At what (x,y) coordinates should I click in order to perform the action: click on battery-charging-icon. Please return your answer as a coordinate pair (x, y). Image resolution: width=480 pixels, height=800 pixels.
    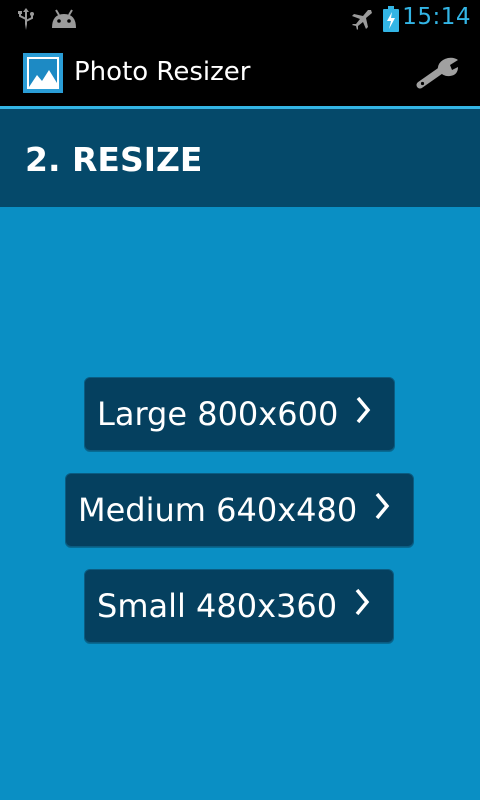
    Looking at the image, I should click on (391, 21).